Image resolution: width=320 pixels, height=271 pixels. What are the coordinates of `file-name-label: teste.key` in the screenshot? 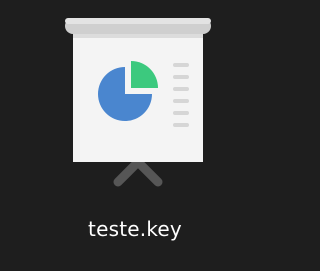 It's located at (135, 229).